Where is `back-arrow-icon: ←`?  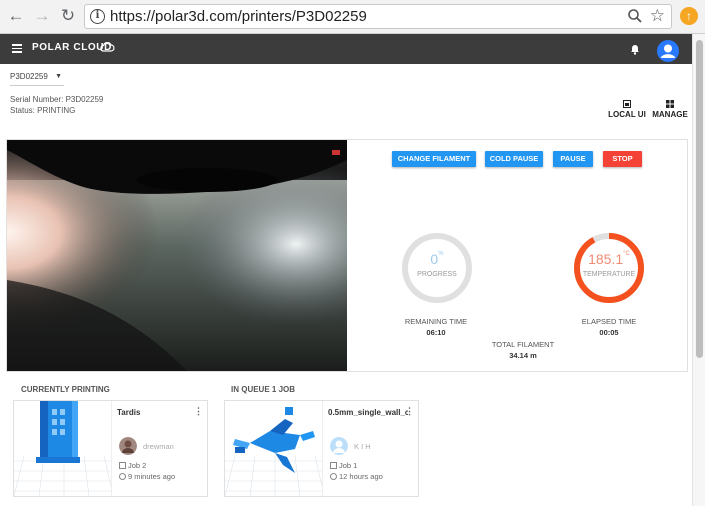
back-arrow-icon: ← is located at coordinates (16, 16).